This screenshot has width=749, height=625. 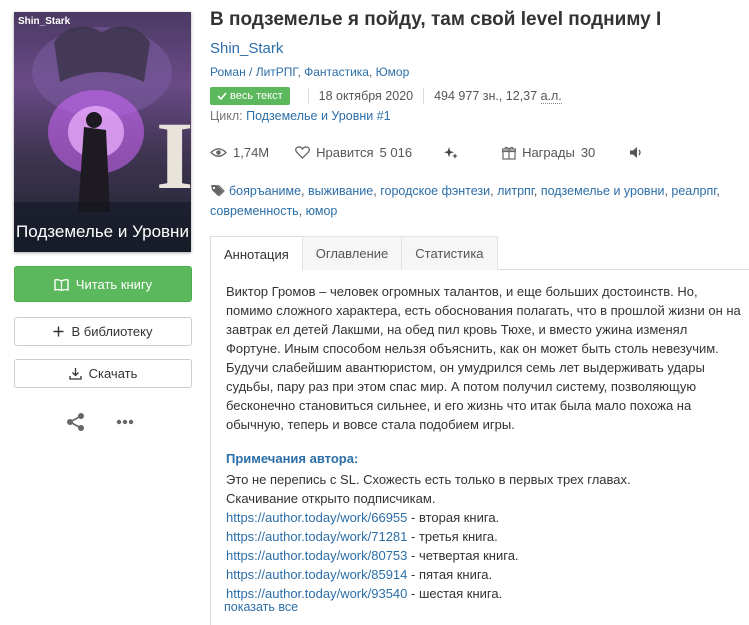 I want to click on cycle-number: #1, so click(x=383, y=116).